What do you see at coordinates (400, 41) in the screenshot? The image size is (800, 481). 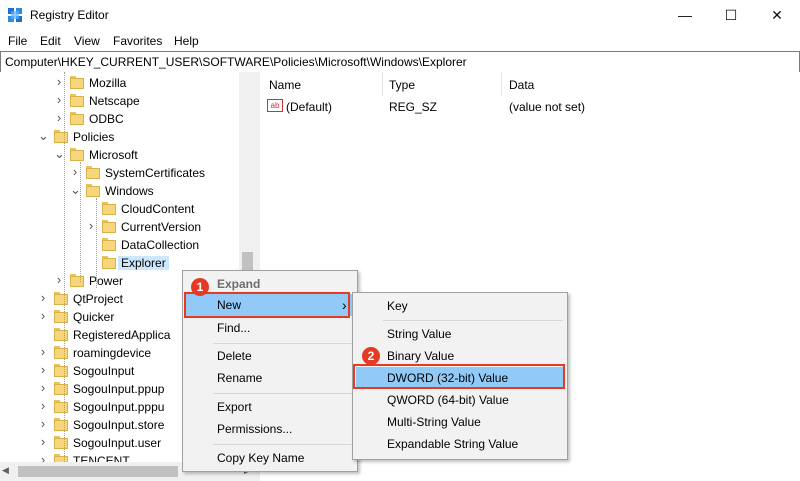 I see `menu-bar: File Edit View Favorites Help` at bounding box center [400, 41].